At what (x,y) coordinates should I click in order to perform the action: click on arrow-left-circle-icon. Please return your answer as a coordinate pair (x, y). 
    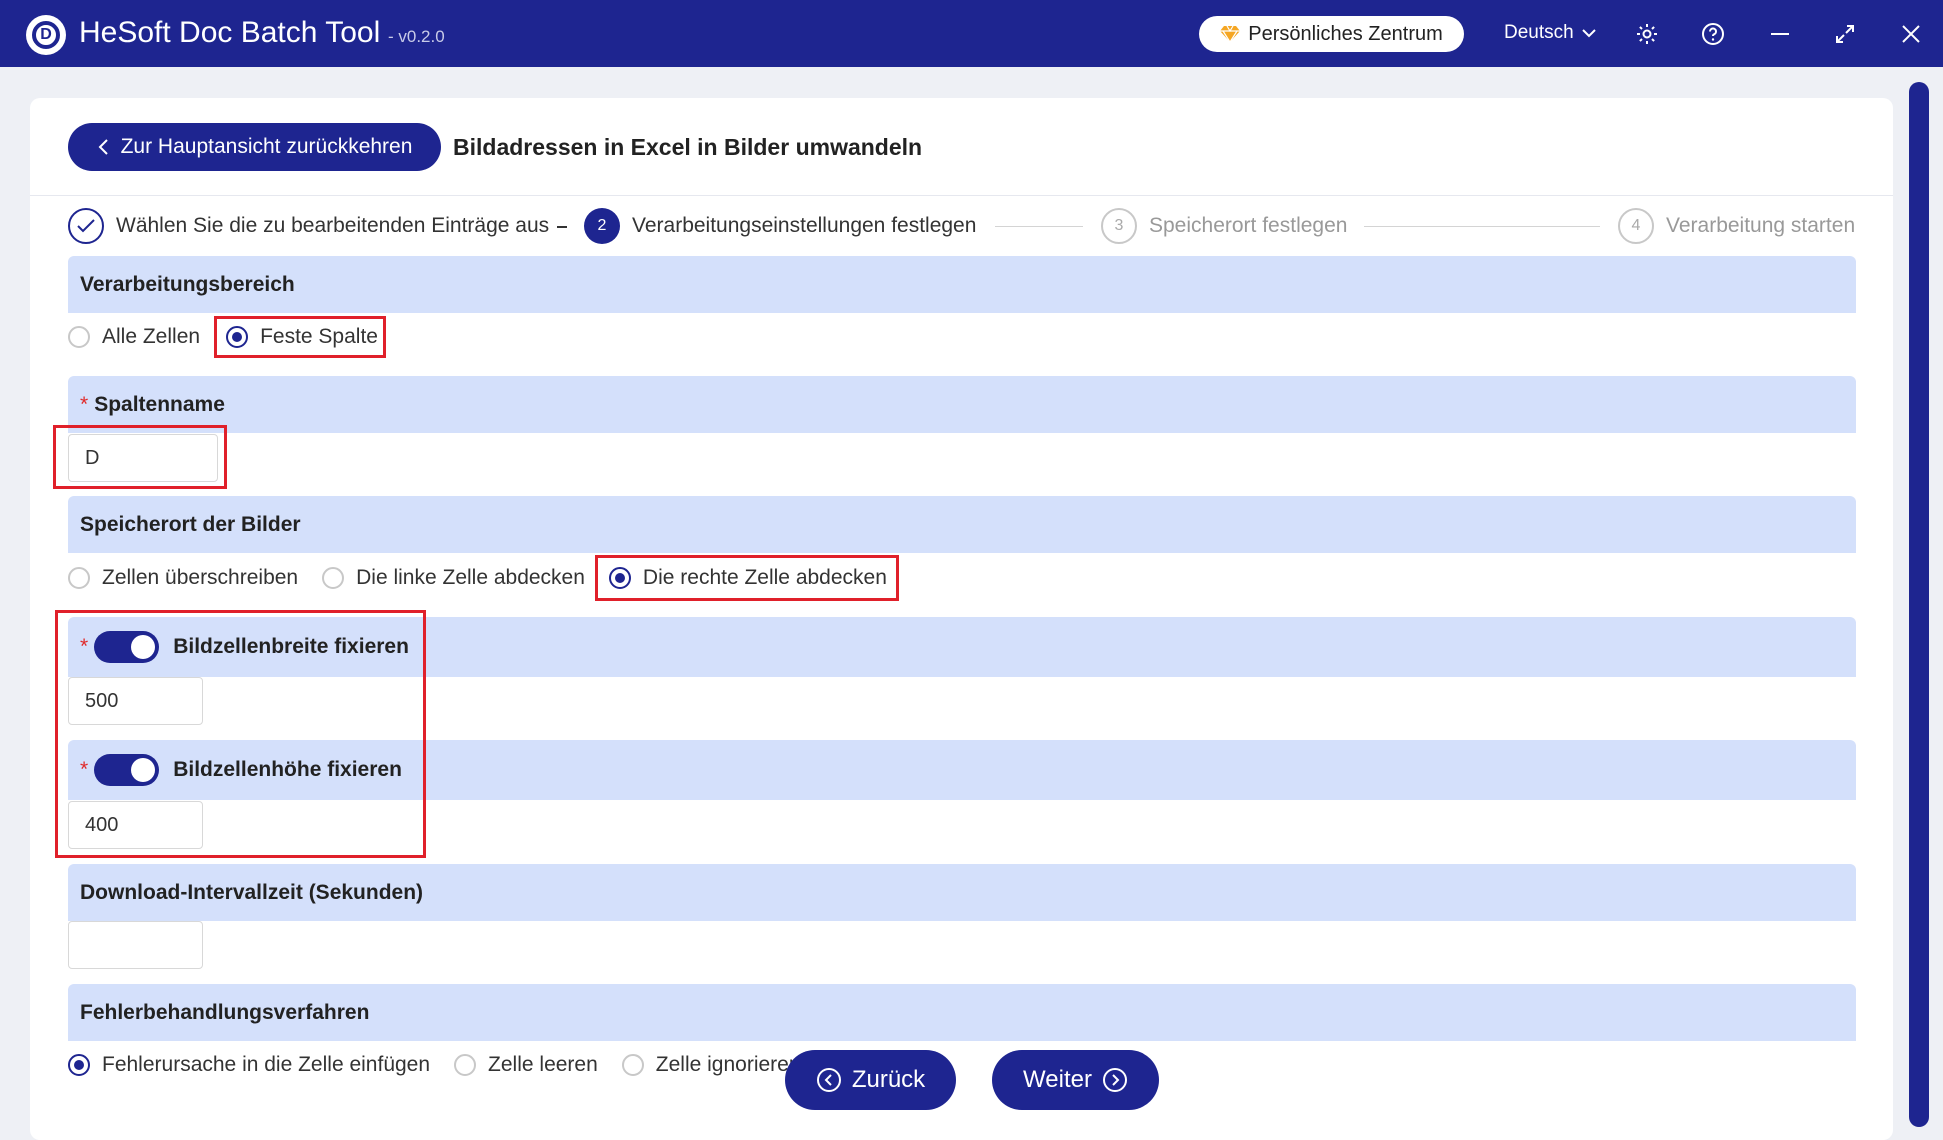
    Looking at the image, I should click on (828, 1080).